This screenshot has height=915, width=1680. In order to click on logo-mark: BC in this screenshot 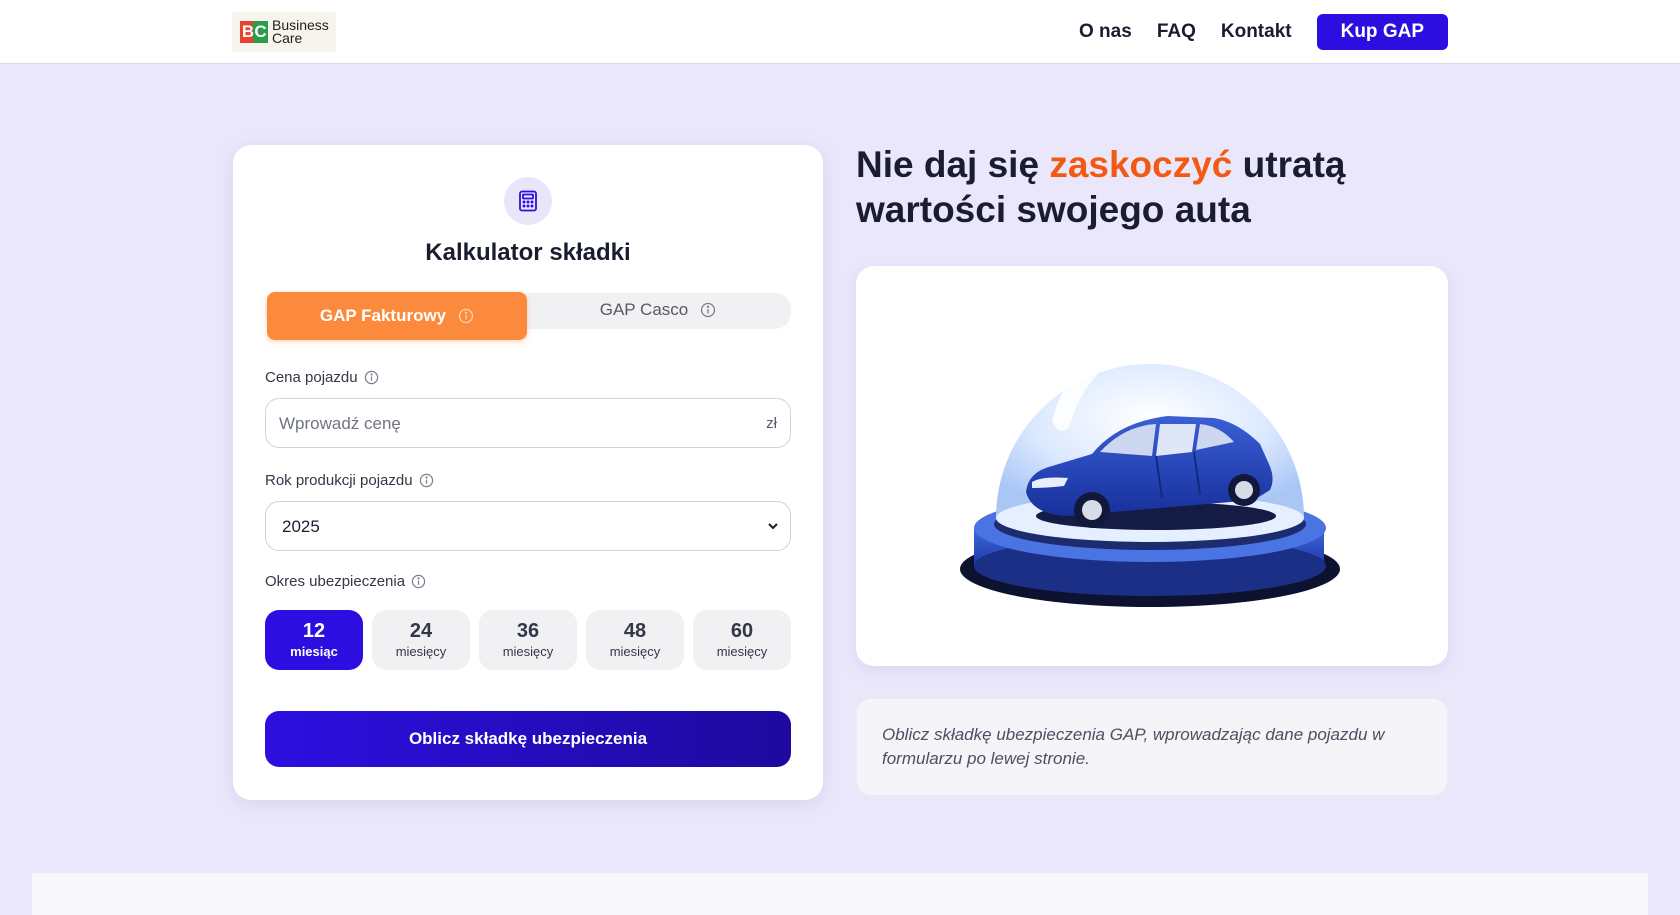, I will do `click(254, 32)`.